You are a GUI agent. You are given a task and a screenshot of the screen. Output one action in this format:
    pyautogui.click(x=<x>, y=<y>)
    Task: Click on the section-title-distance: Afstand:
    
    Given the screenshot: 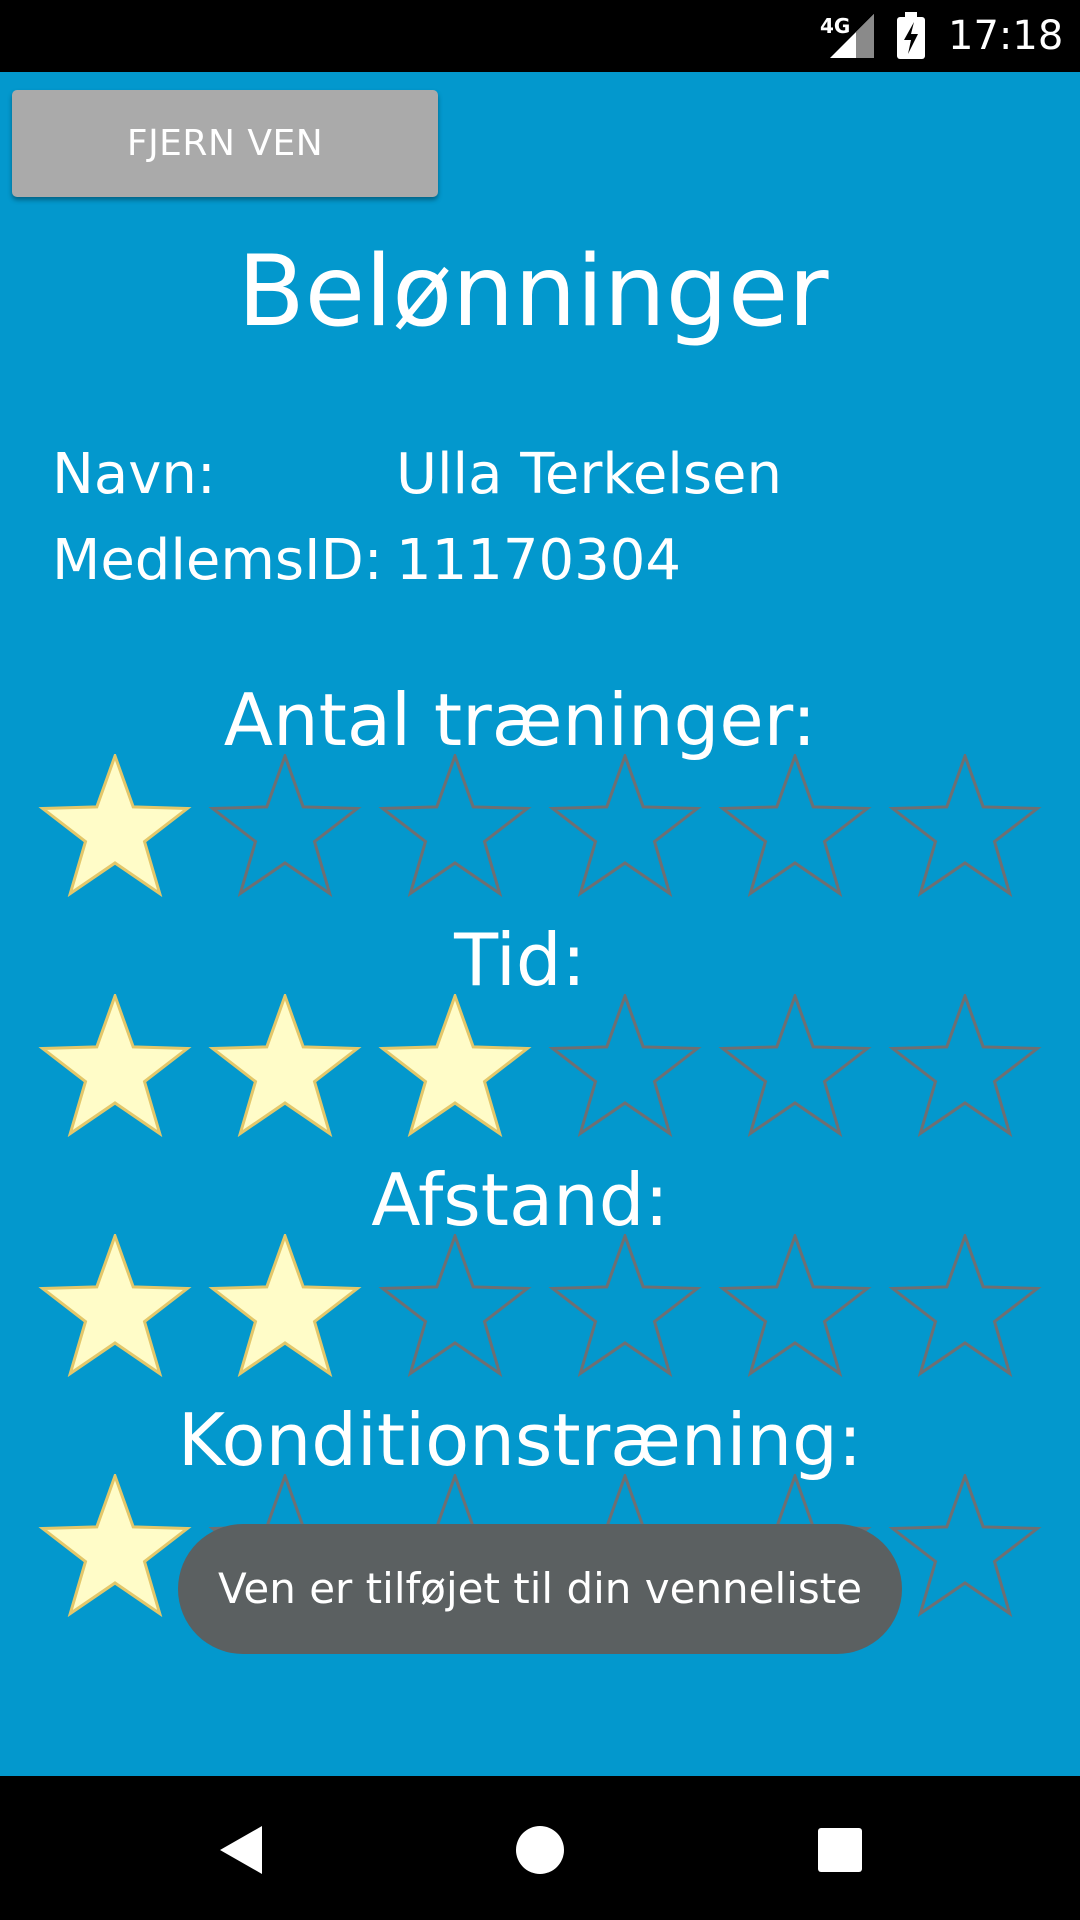 What is the action you would take?
    pyautogui.click(x=520, y=1200)
    